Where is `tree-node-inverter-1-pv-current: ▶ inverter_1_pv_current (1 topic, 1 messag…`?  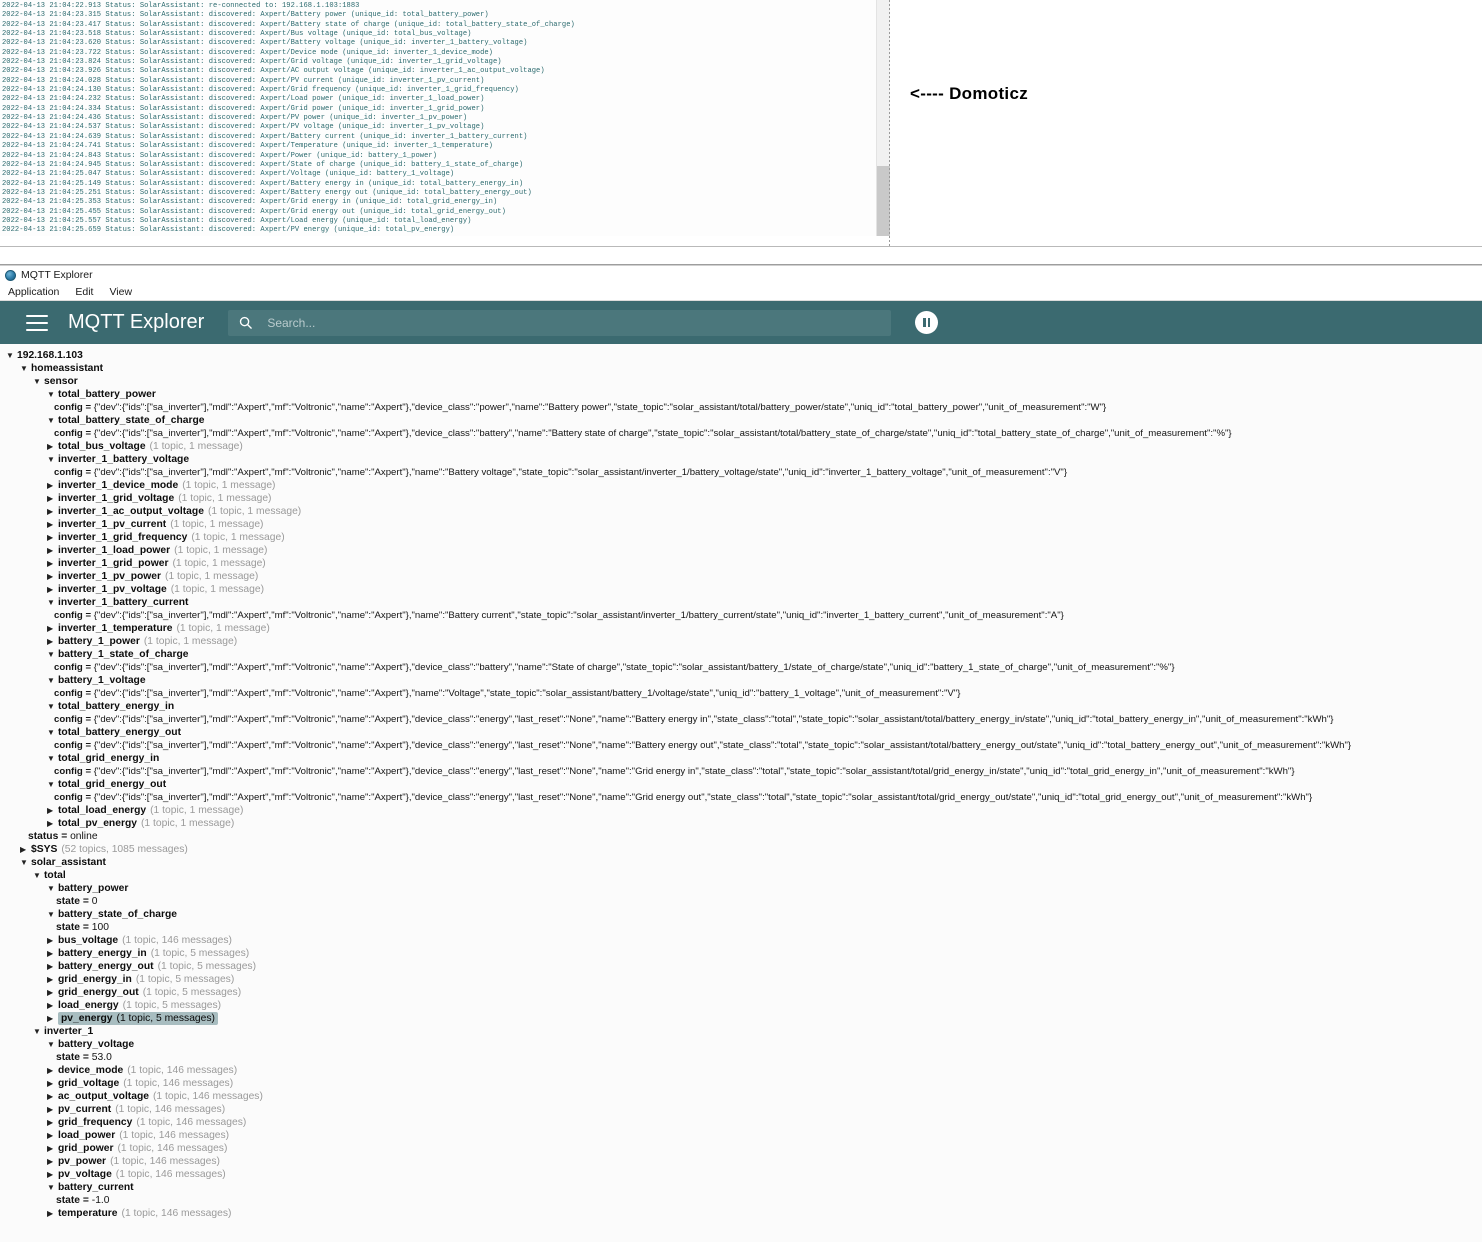
tree-node-inverter-1-pv-current: ▶ inverter_1_pv_current (1 topic, 1 messag… is located at coordinates (741, 524).